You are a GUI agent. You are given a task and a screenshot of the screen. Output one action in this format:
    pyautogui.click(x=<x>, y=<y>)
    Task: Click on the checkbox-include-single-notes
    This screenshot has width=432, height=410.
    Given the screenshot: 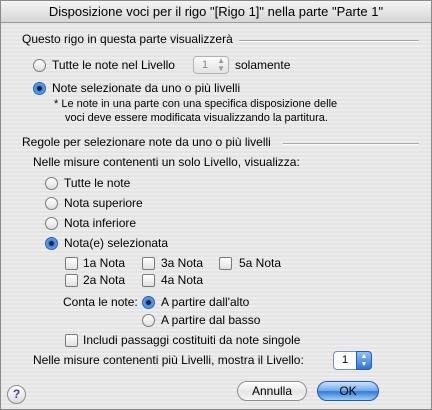 What is the action you would take?
    pyautogui.click(x=71, y=340)
    